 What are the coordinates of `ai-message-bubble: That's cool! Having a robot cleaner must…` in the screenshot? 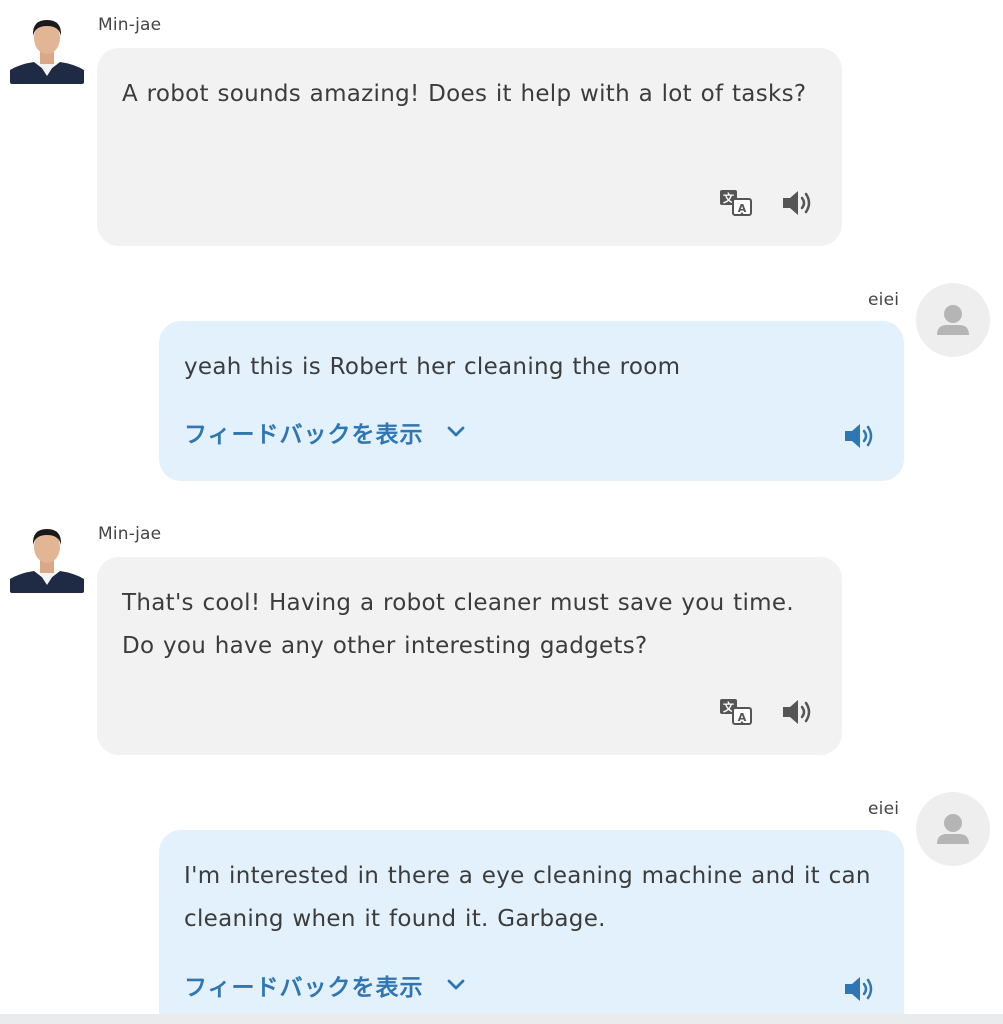 It's located at (469, 656).